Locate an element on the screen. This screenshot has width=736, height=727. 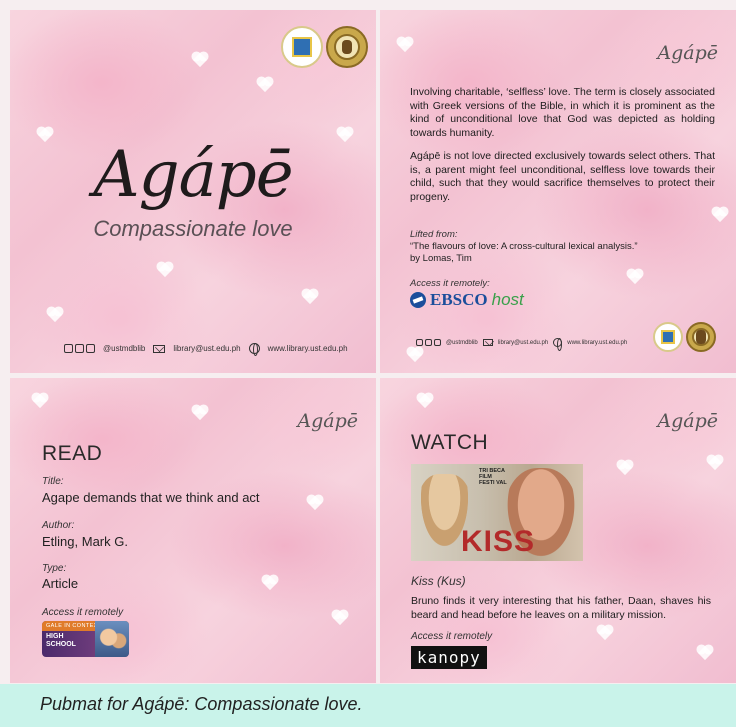
film-title-overlay: KISS is located at coordinates (498, 541).